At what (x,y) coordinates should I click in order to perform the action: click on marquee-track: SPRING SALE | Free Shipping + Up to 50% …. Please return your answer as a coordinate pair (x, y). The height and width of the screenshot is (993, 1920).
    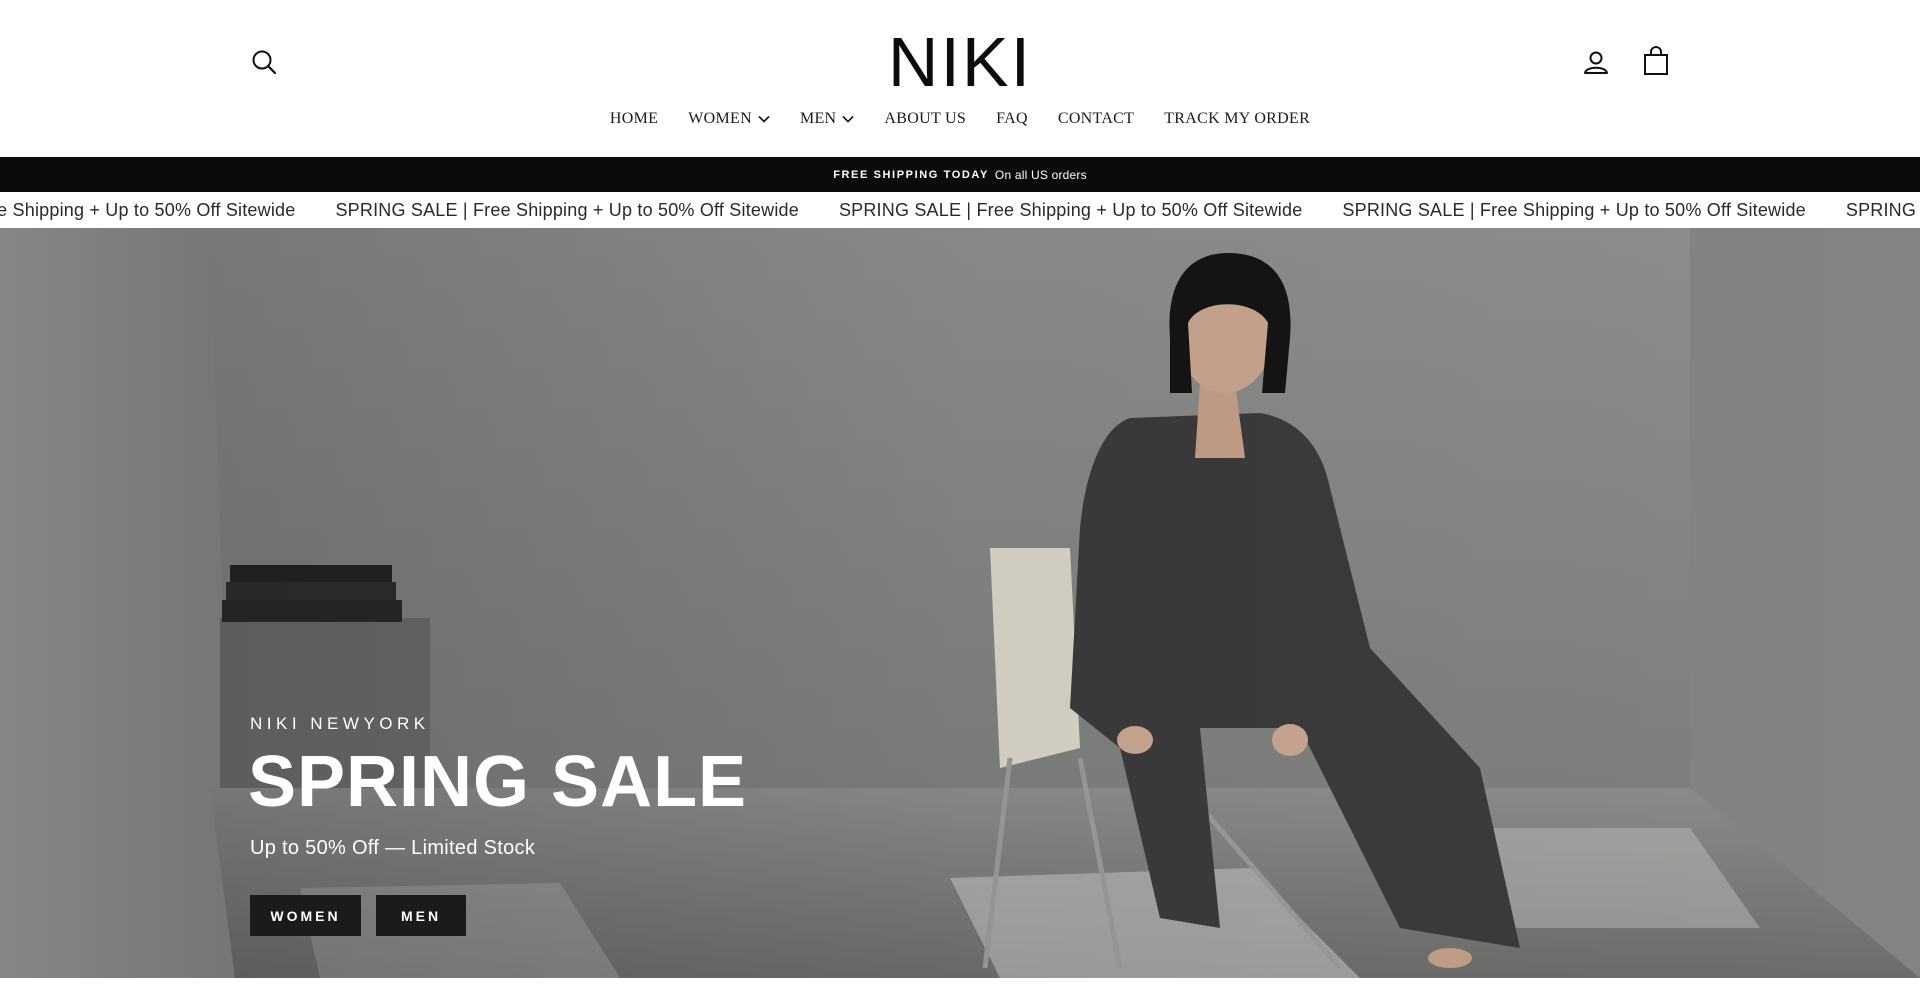
    Looking at the image, I should click on (960, 210).